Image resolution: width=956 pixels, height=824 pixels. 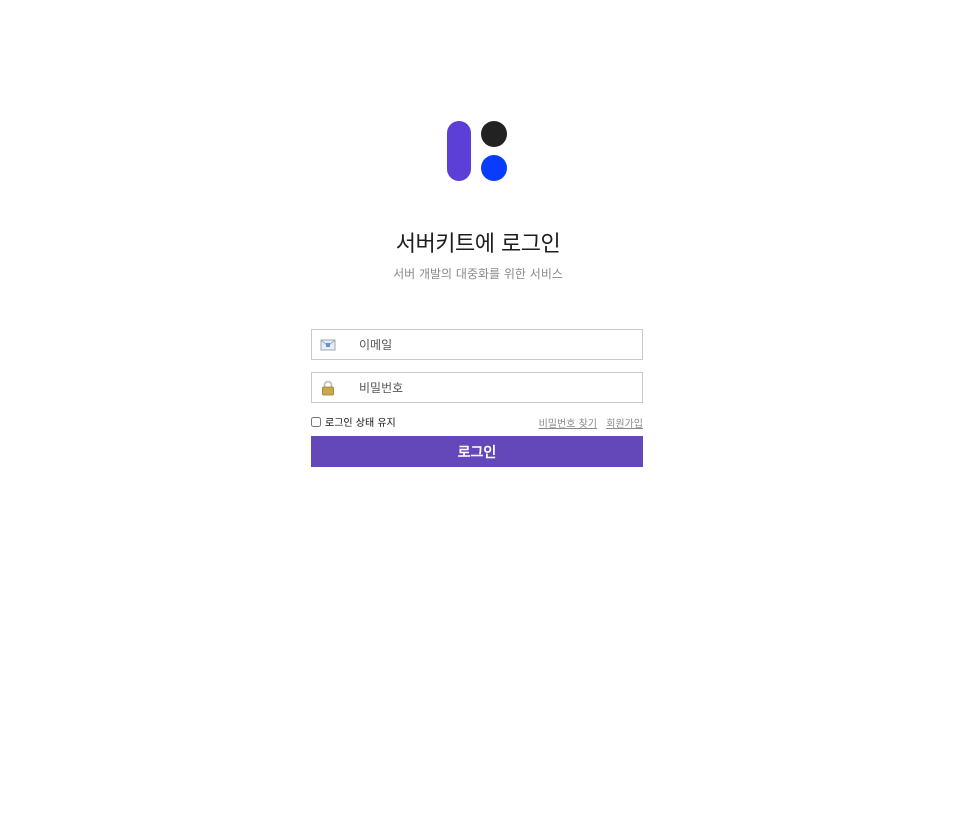 What do you see at coordinates (328, 345) in the screenshot?
I see `mail-icon` at bounding box center [328, 345].